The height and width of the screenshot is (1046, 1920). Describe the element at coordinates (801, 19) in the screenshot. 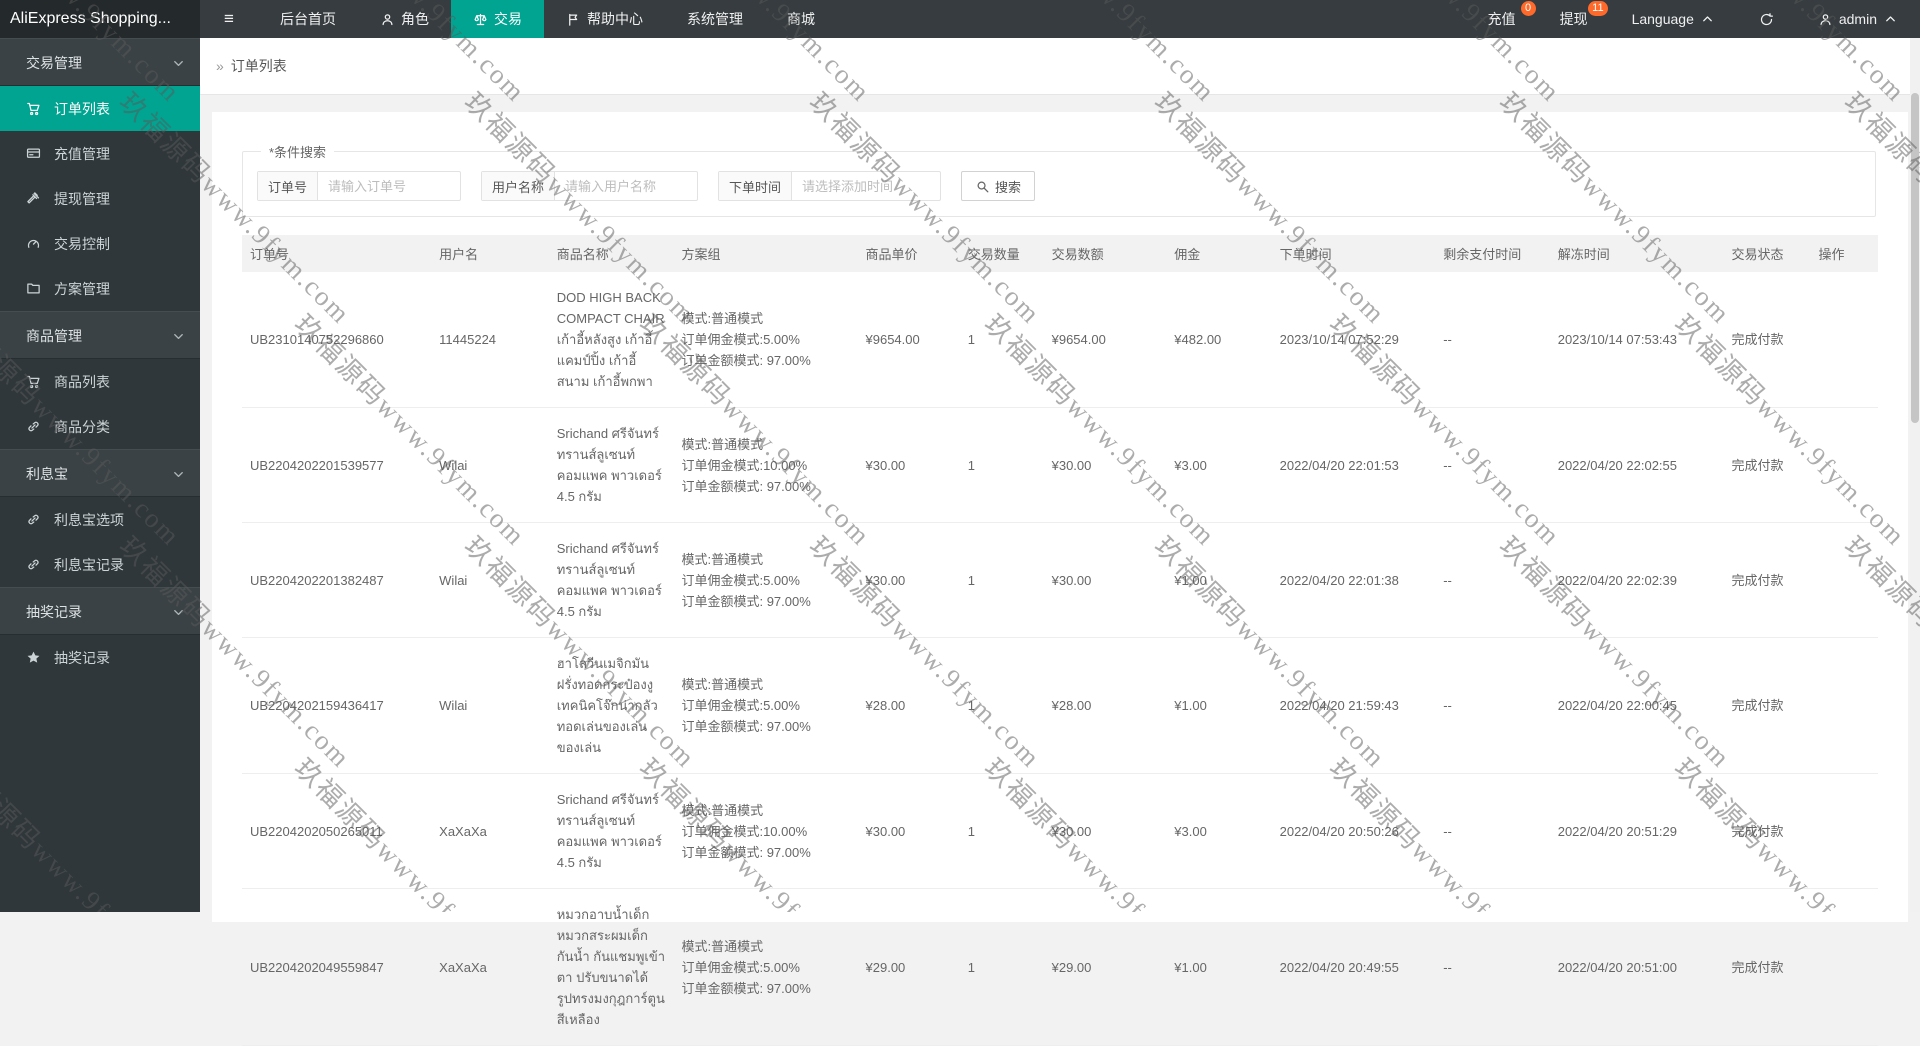

I see `nav-item-mall: 商城` at that location.